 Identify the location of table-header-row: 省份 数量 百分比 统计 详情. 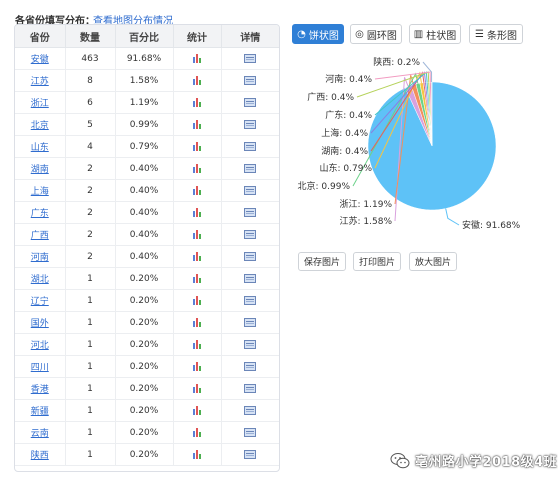
(147, 36).